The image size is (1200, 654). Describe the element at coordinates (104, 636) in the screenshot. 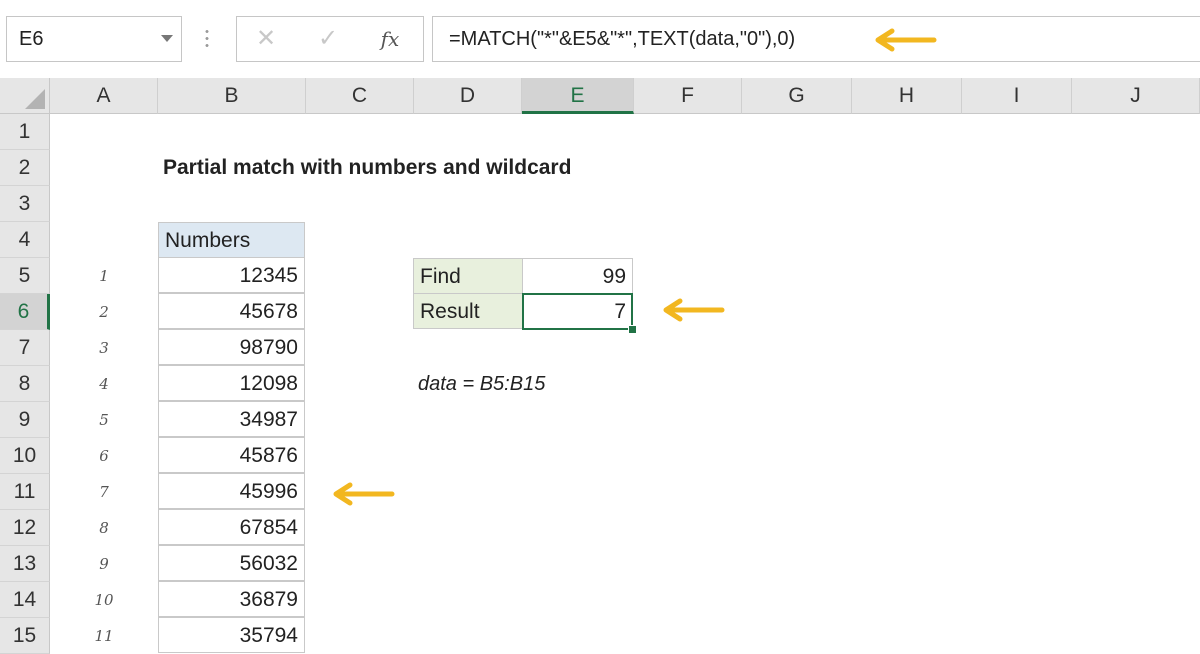

I see `index-label: 11` at that location.